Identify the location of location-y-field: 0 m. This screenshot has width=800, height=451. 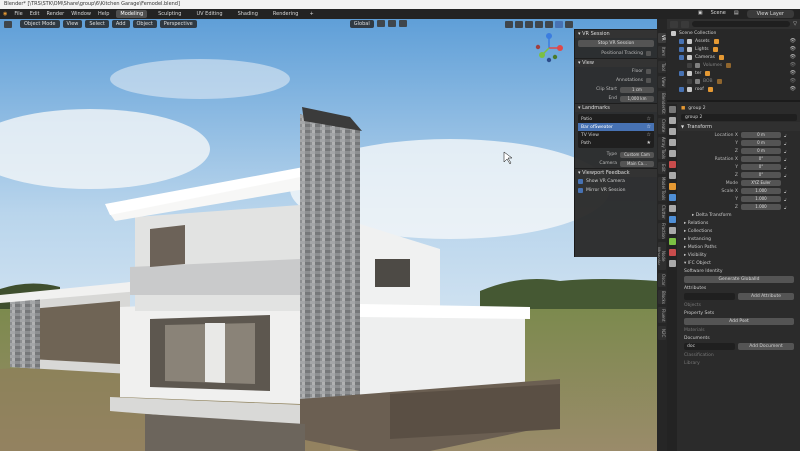
(761, 143).